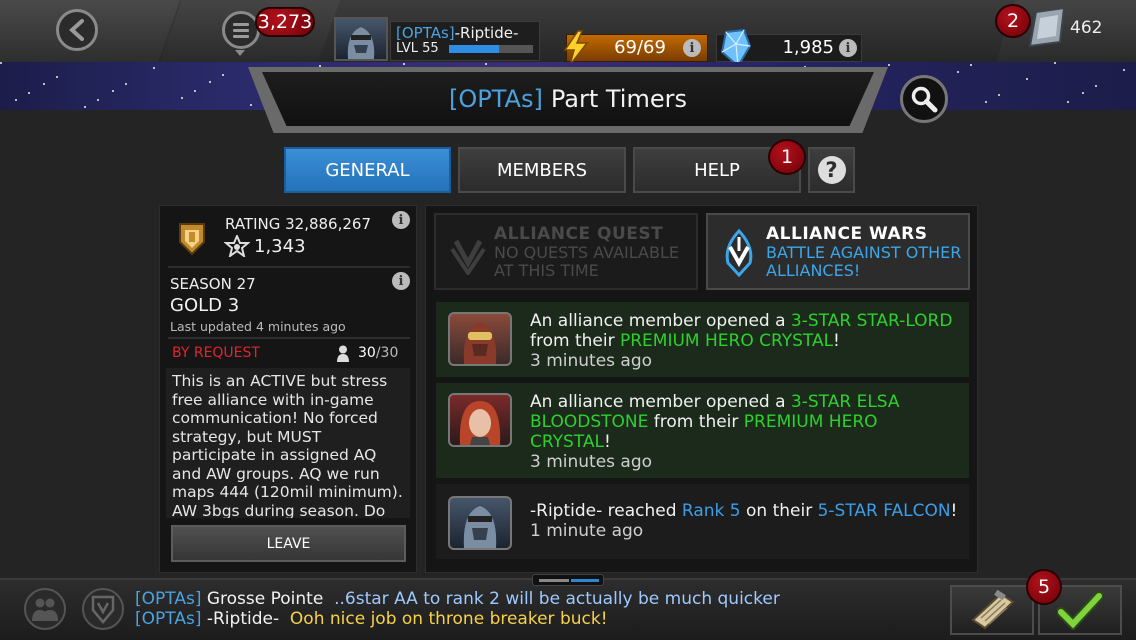 This screenshot has height=640, width=1136. Describe the element at coordinates (579, 234) in the screenshot. I see `alliance-quest-title: ALLIANCE QUEST` at that location.